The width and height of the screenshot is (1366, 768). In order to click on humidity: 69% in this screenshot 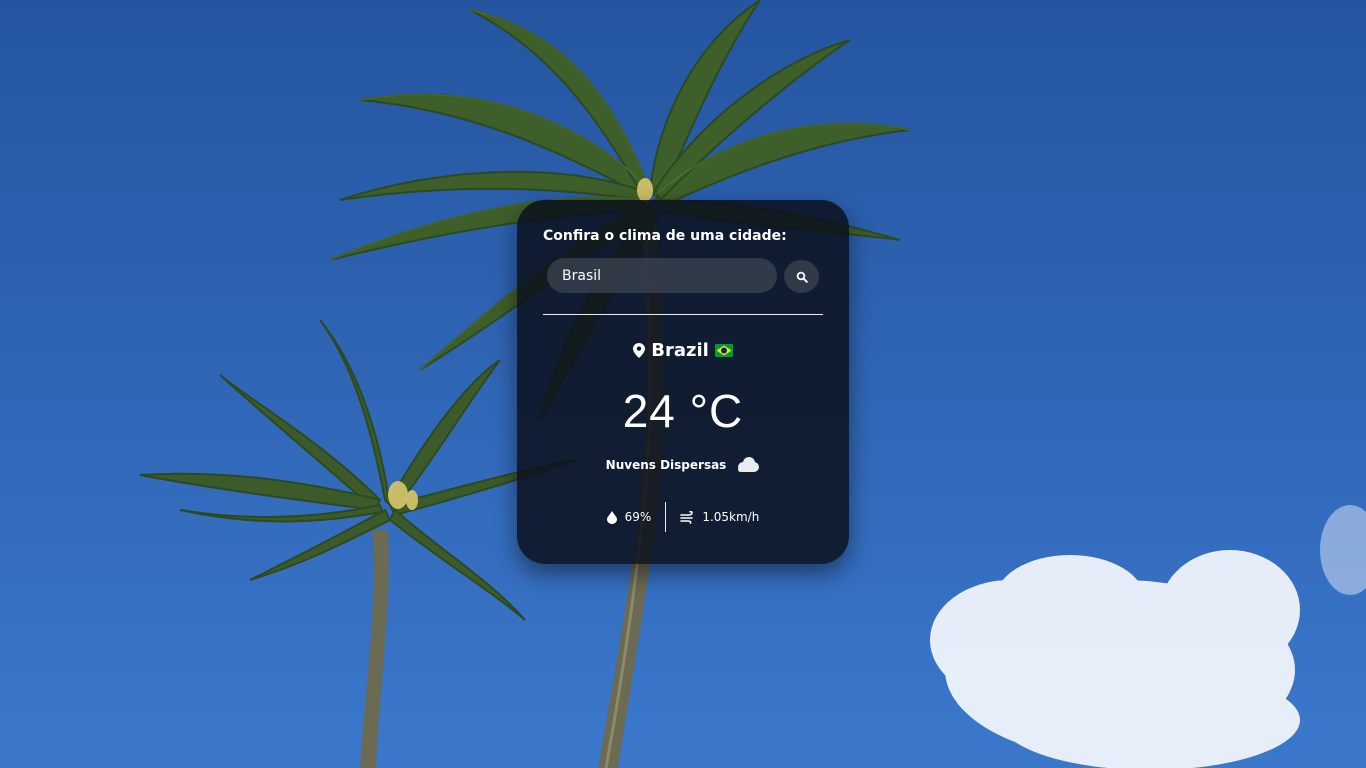, I will do `click(629, 517)`.